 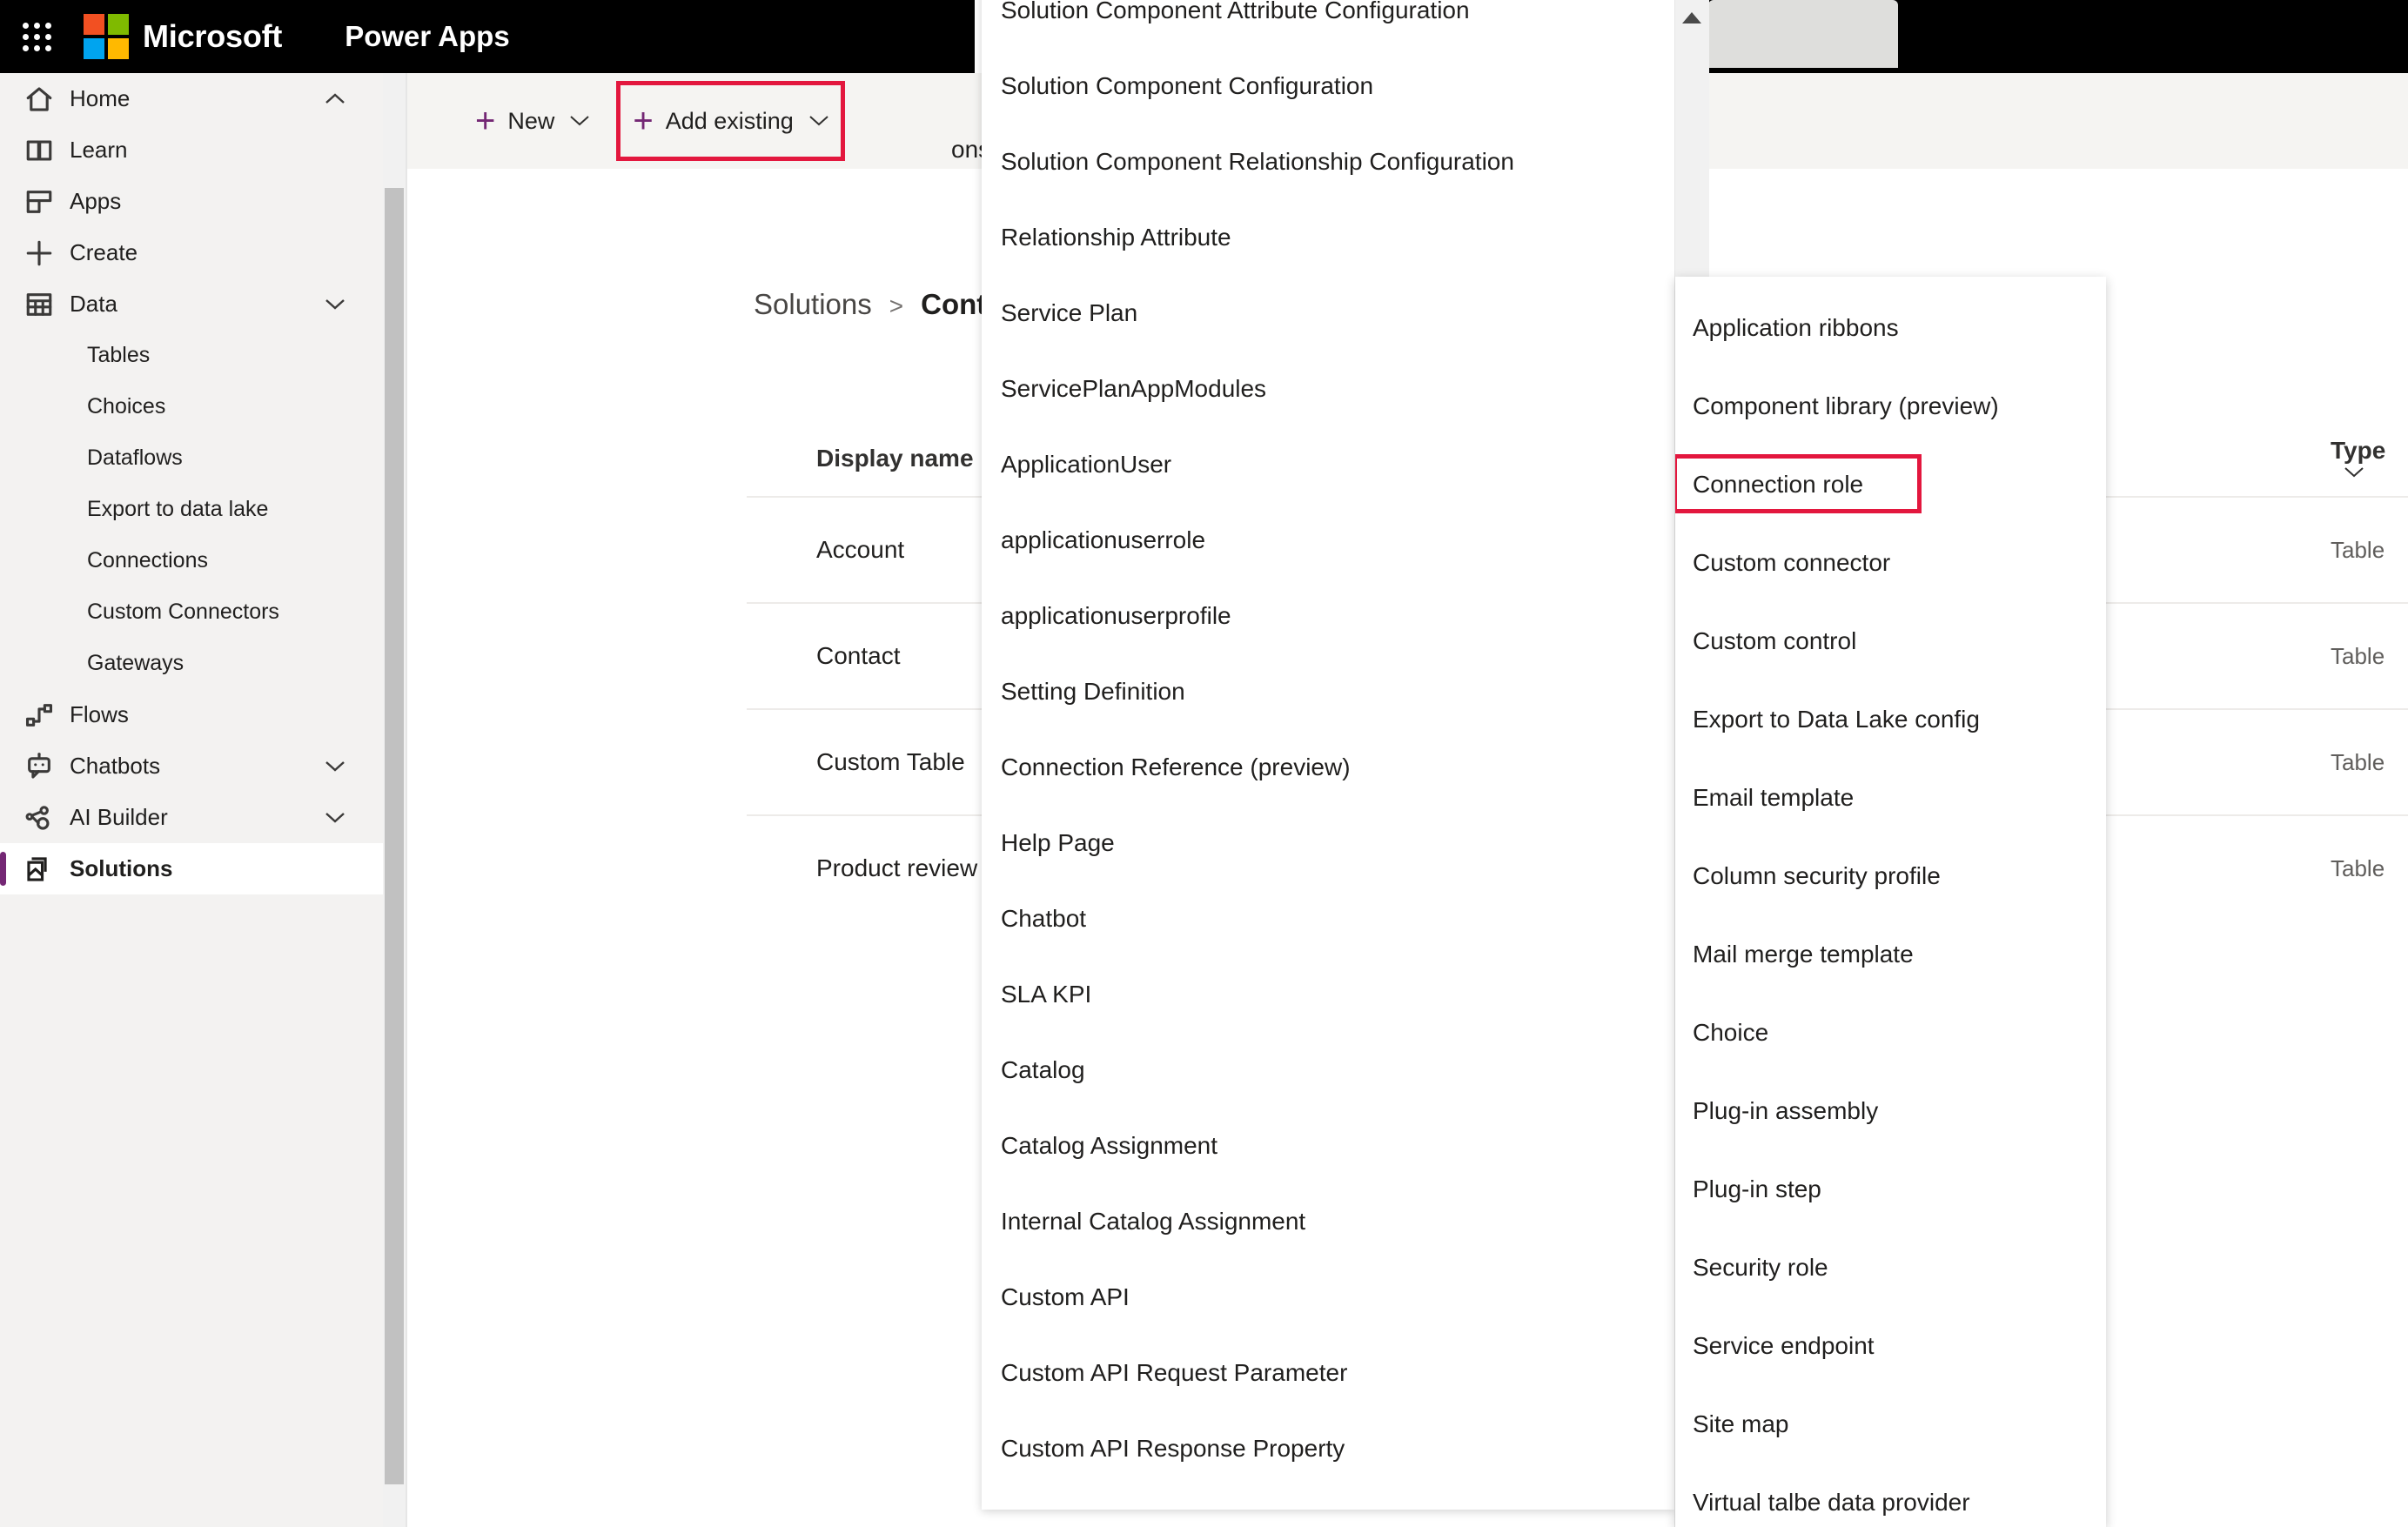 What do you see at coordinates (1328, 388) in the screenshot?
I see `menu-item: ServicePlanAppModules` at bounding box center [1328, 388].